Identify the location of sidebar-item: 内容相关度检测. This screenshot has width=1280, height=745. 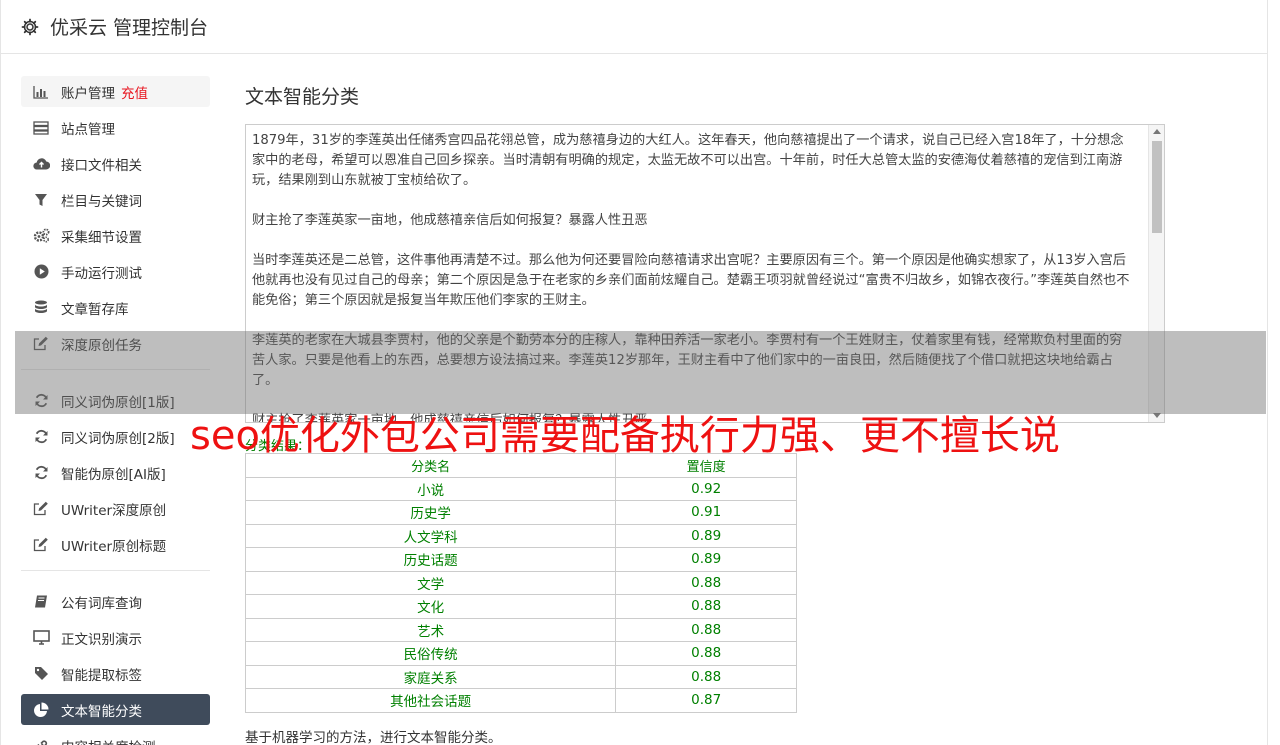
(115, 737).